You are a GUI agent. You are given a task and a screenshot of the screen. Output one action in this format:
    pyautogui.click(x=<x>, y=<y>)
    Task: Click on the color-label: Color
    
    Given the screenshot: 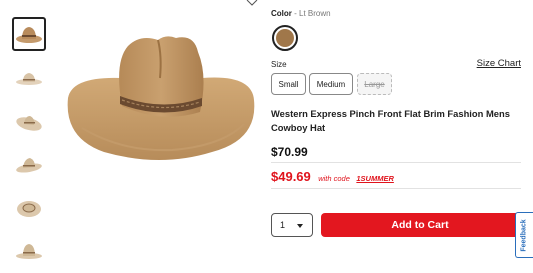 What is the action you would take?
    pyautogui.click(x=281, y=13)
    